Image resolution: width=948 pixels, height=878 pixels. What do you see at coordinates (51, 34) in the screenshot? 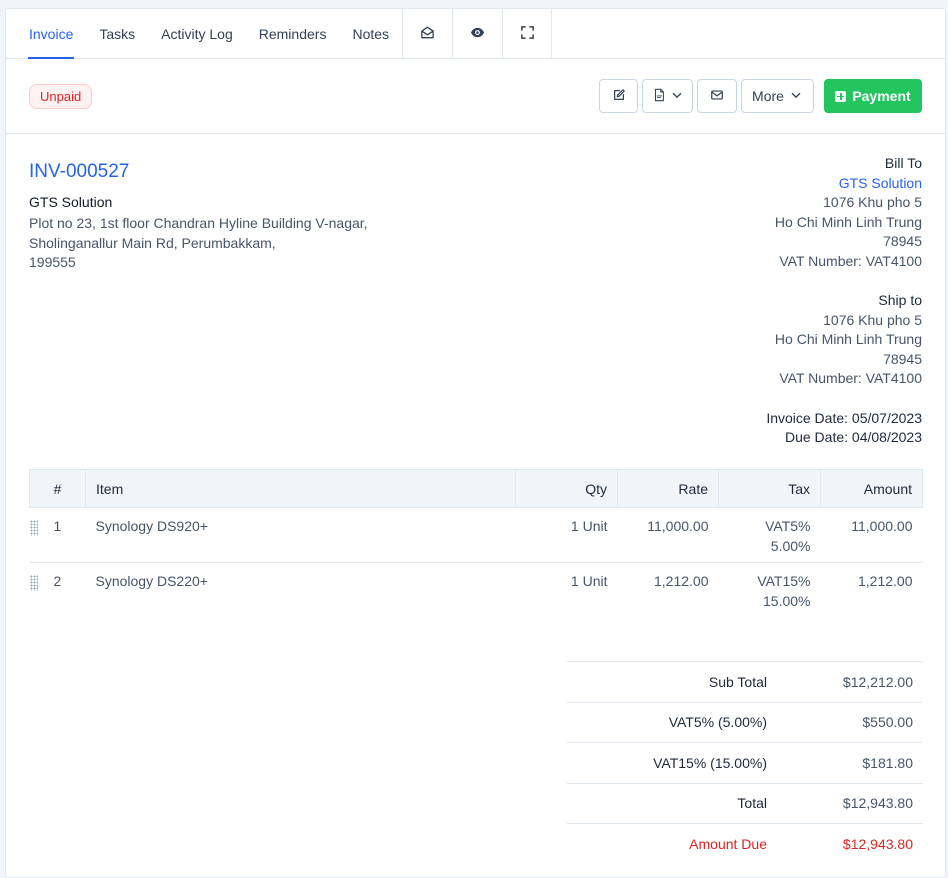
I see `tab-invoice: Invoice` at bounding box center [51, 34].